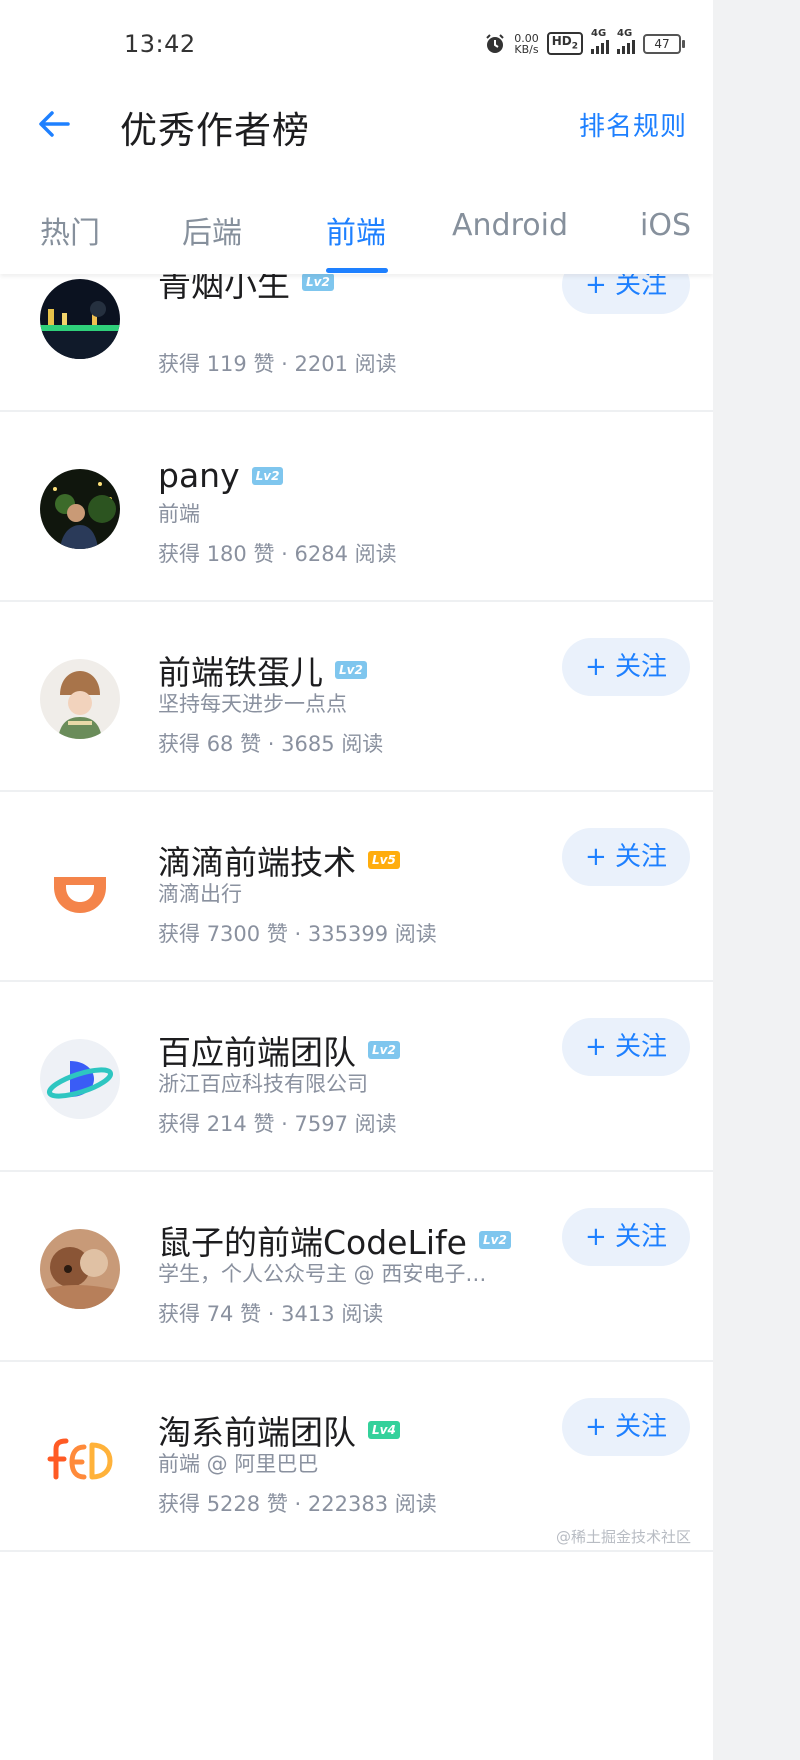 This screenshot has width=800, height=1760. Describe the element at coordinates (526, 49) in the screenshot. I see `speed-unit: KB/s` at that location.